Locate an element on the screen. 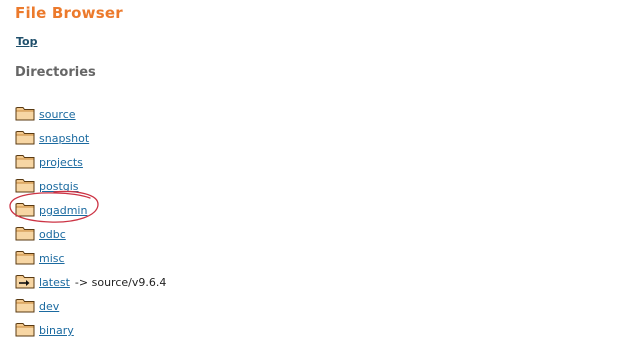  page-title: File Browser is located at coordinates (69, 13).